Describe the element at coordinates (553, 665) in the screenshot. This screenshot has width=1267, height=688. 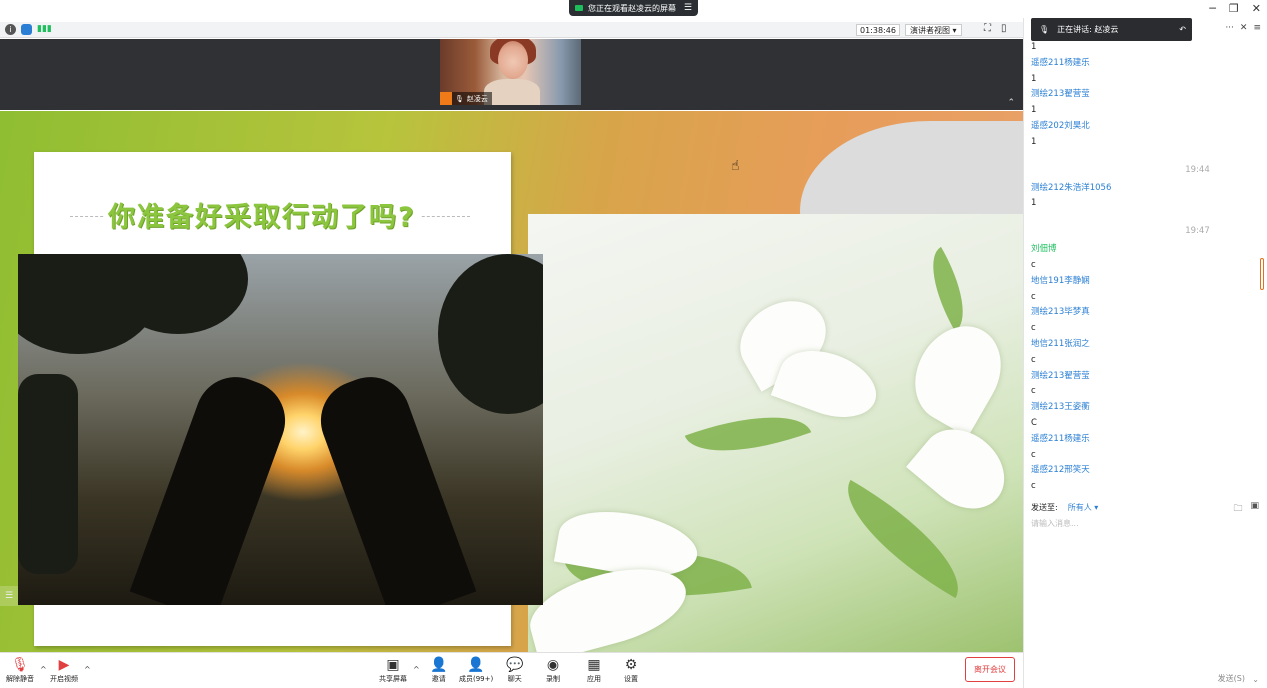
I see `record-icon: ◉` at that location.